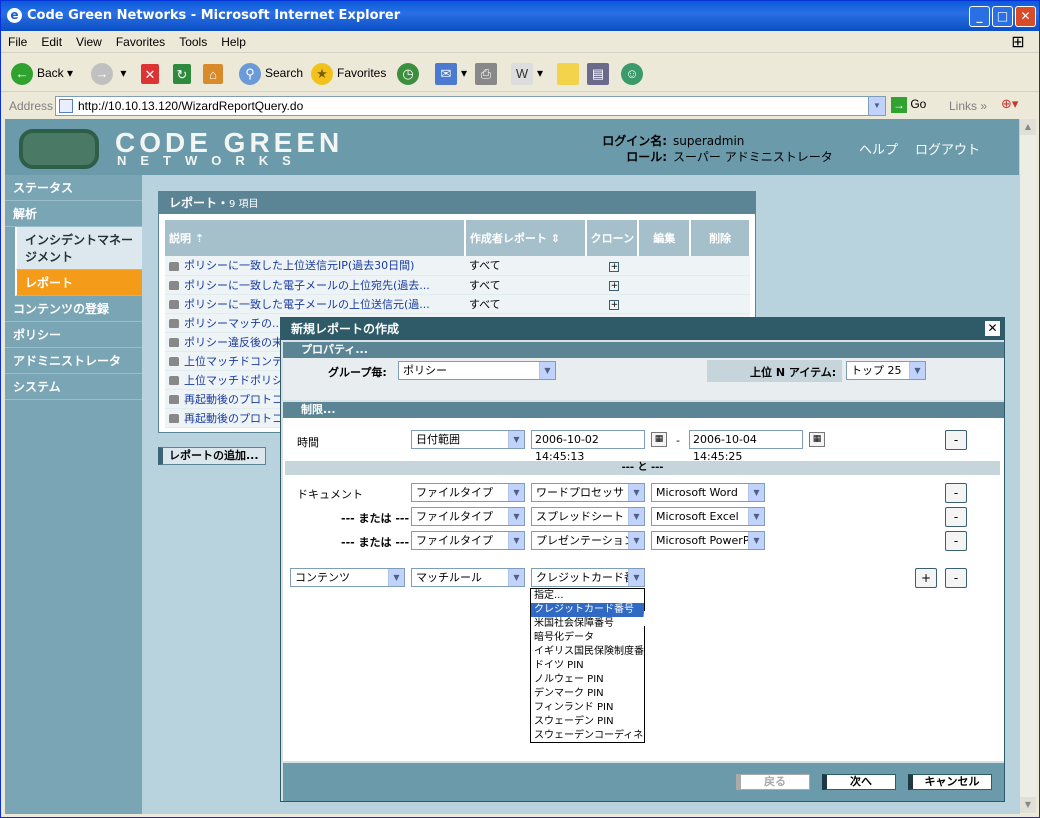 The width and height of the screenshot is (1040, 818). Describe the element at coordinates (886, 370) in the screenshot. I see `top-n-select: トップ 25 ▼` at that location.